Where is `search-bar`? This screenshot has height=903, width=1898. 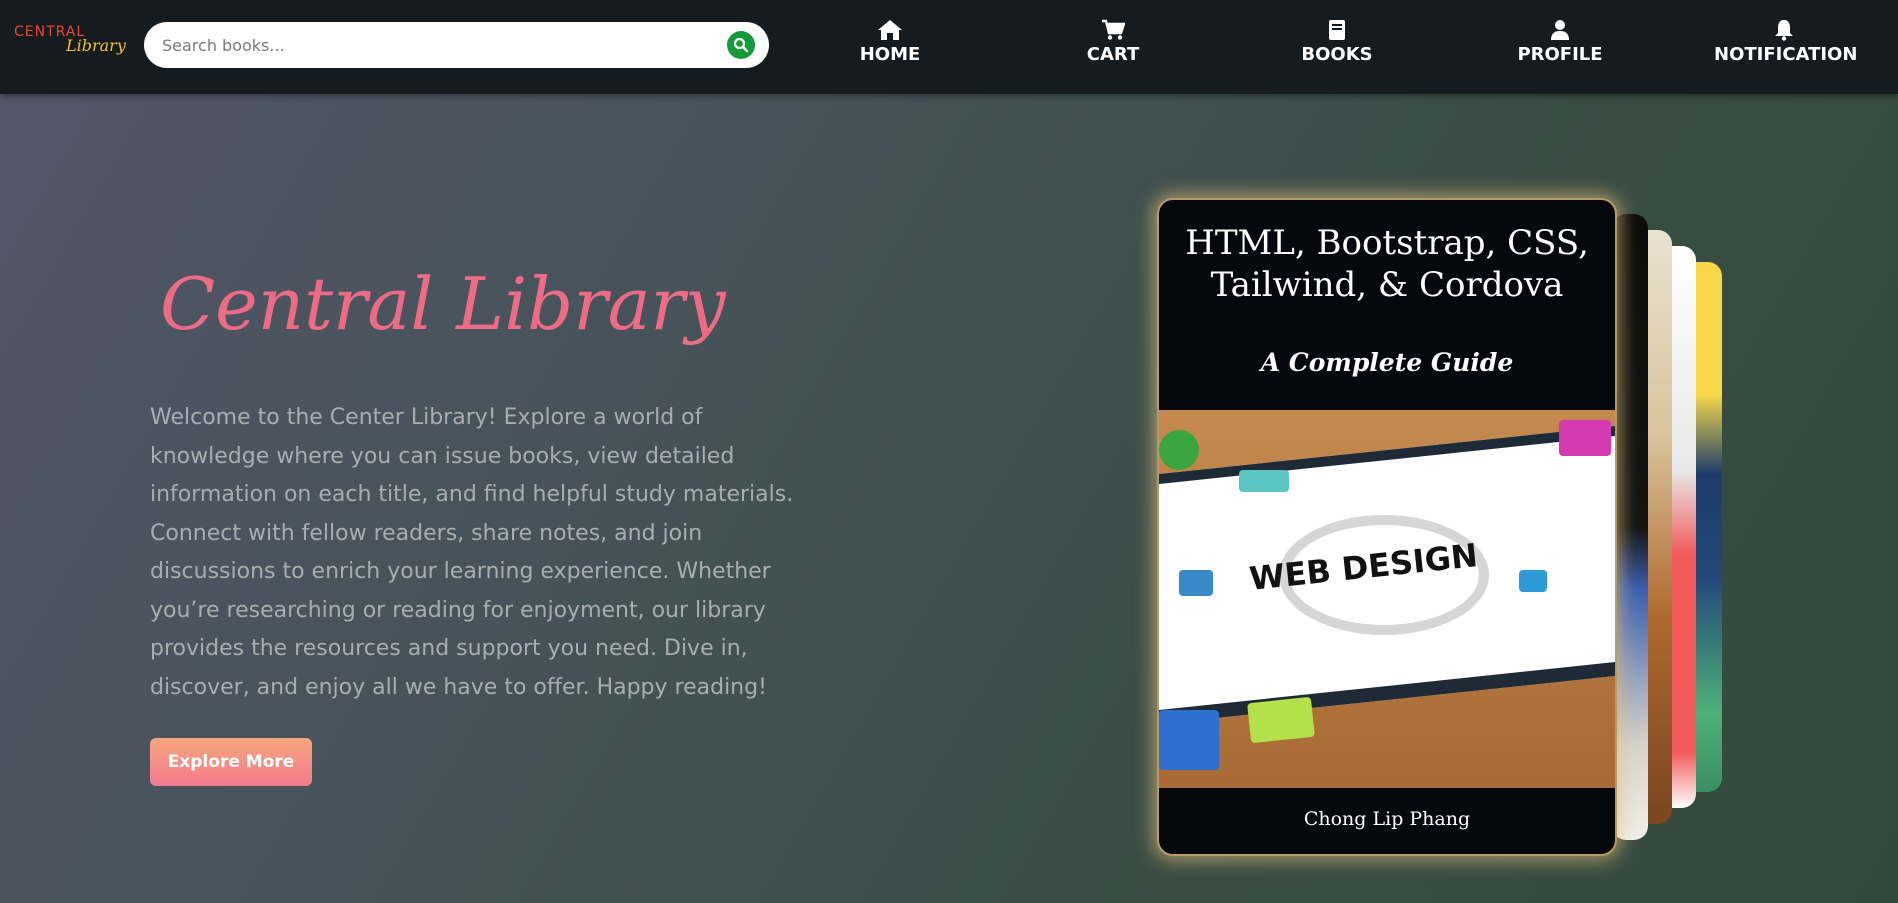
search-bar is located at coordinates (456, 45).